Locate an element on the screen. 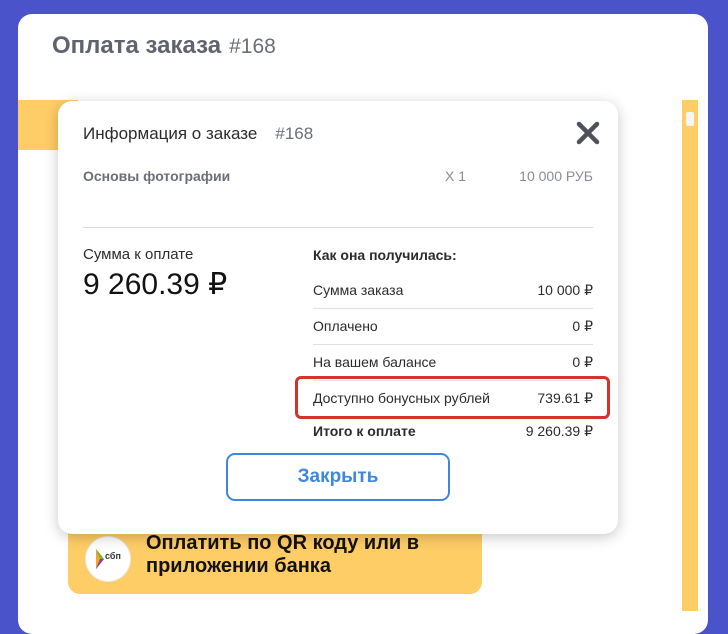 This screenshot has height=634, width=728. breakdown-label: На вашем балансе is located at coordinates (375, 362).